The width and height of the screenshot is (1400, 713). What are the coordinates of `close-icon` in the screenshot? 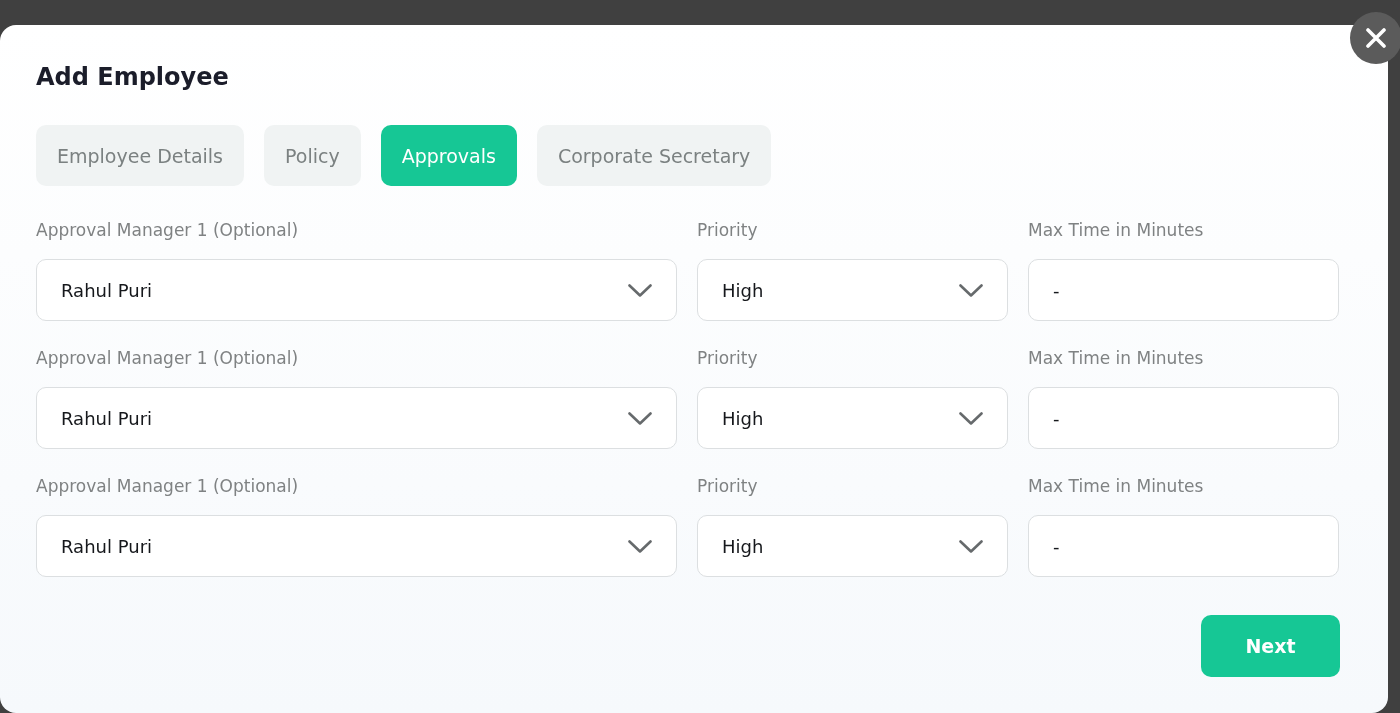 It's located at (1376, 38).